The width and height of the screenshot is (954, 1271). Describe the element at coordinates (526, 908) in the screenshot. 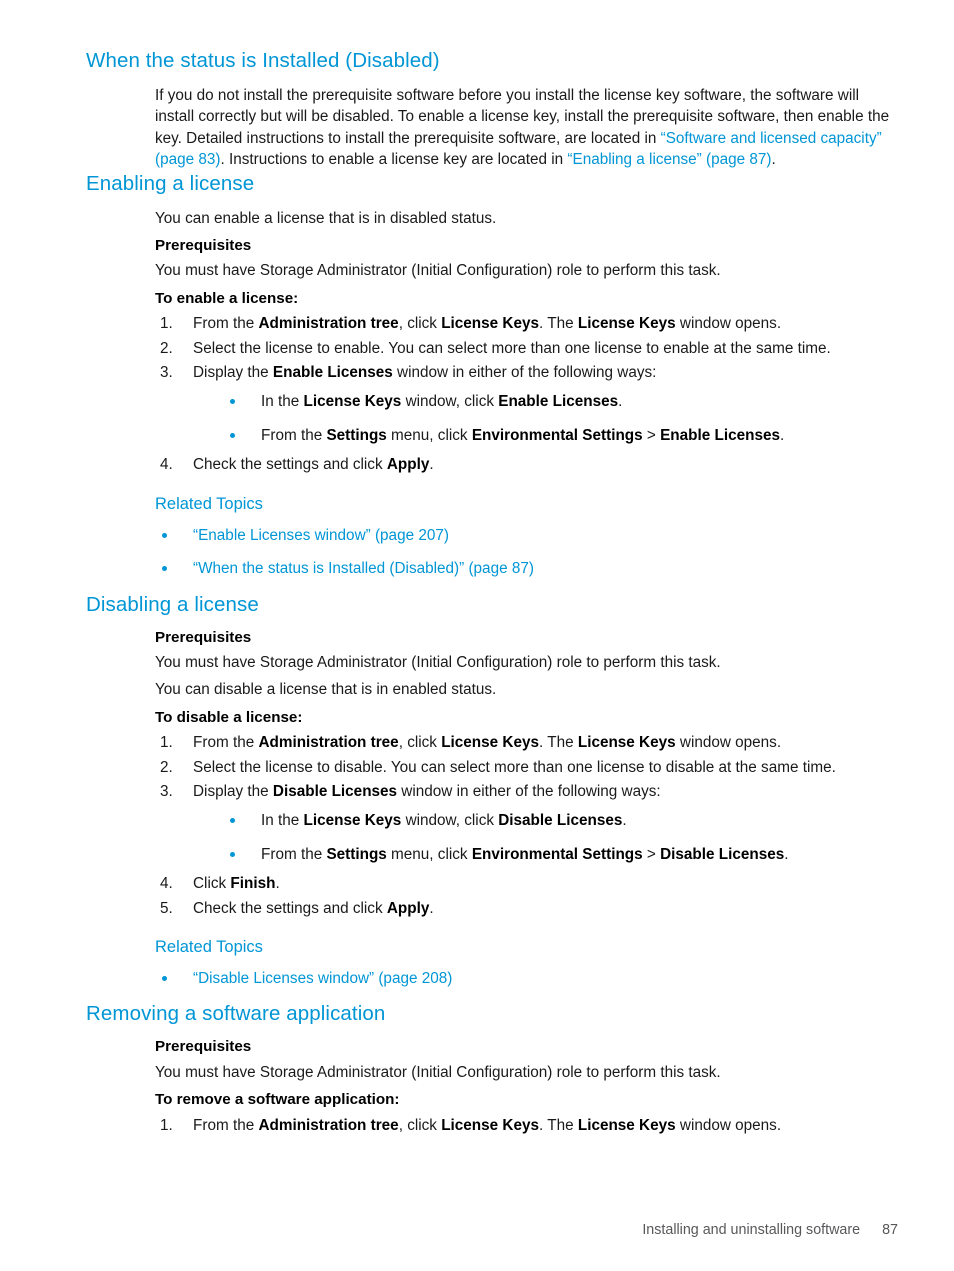

I see `list-item: 5. Check the settings and click Apply.` at that location.